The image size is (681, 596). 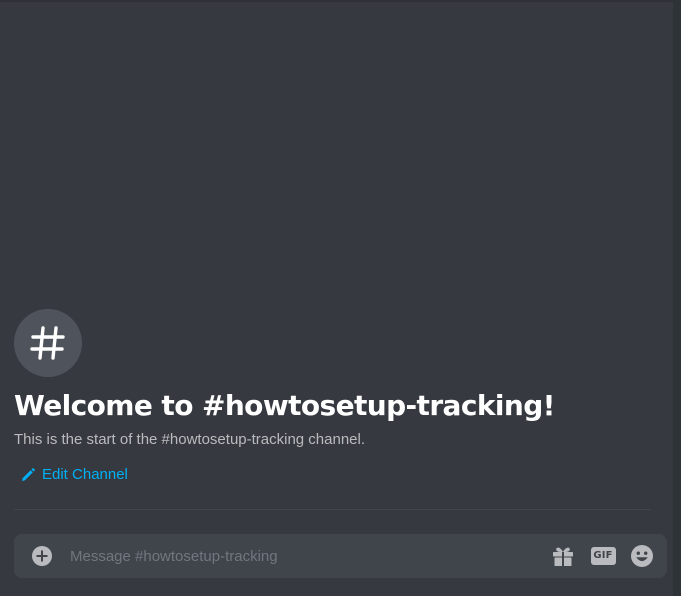 What do you see at coordinates (336, 1) in the screenshot?
I see `top-border` at bounding box center [336, 1].